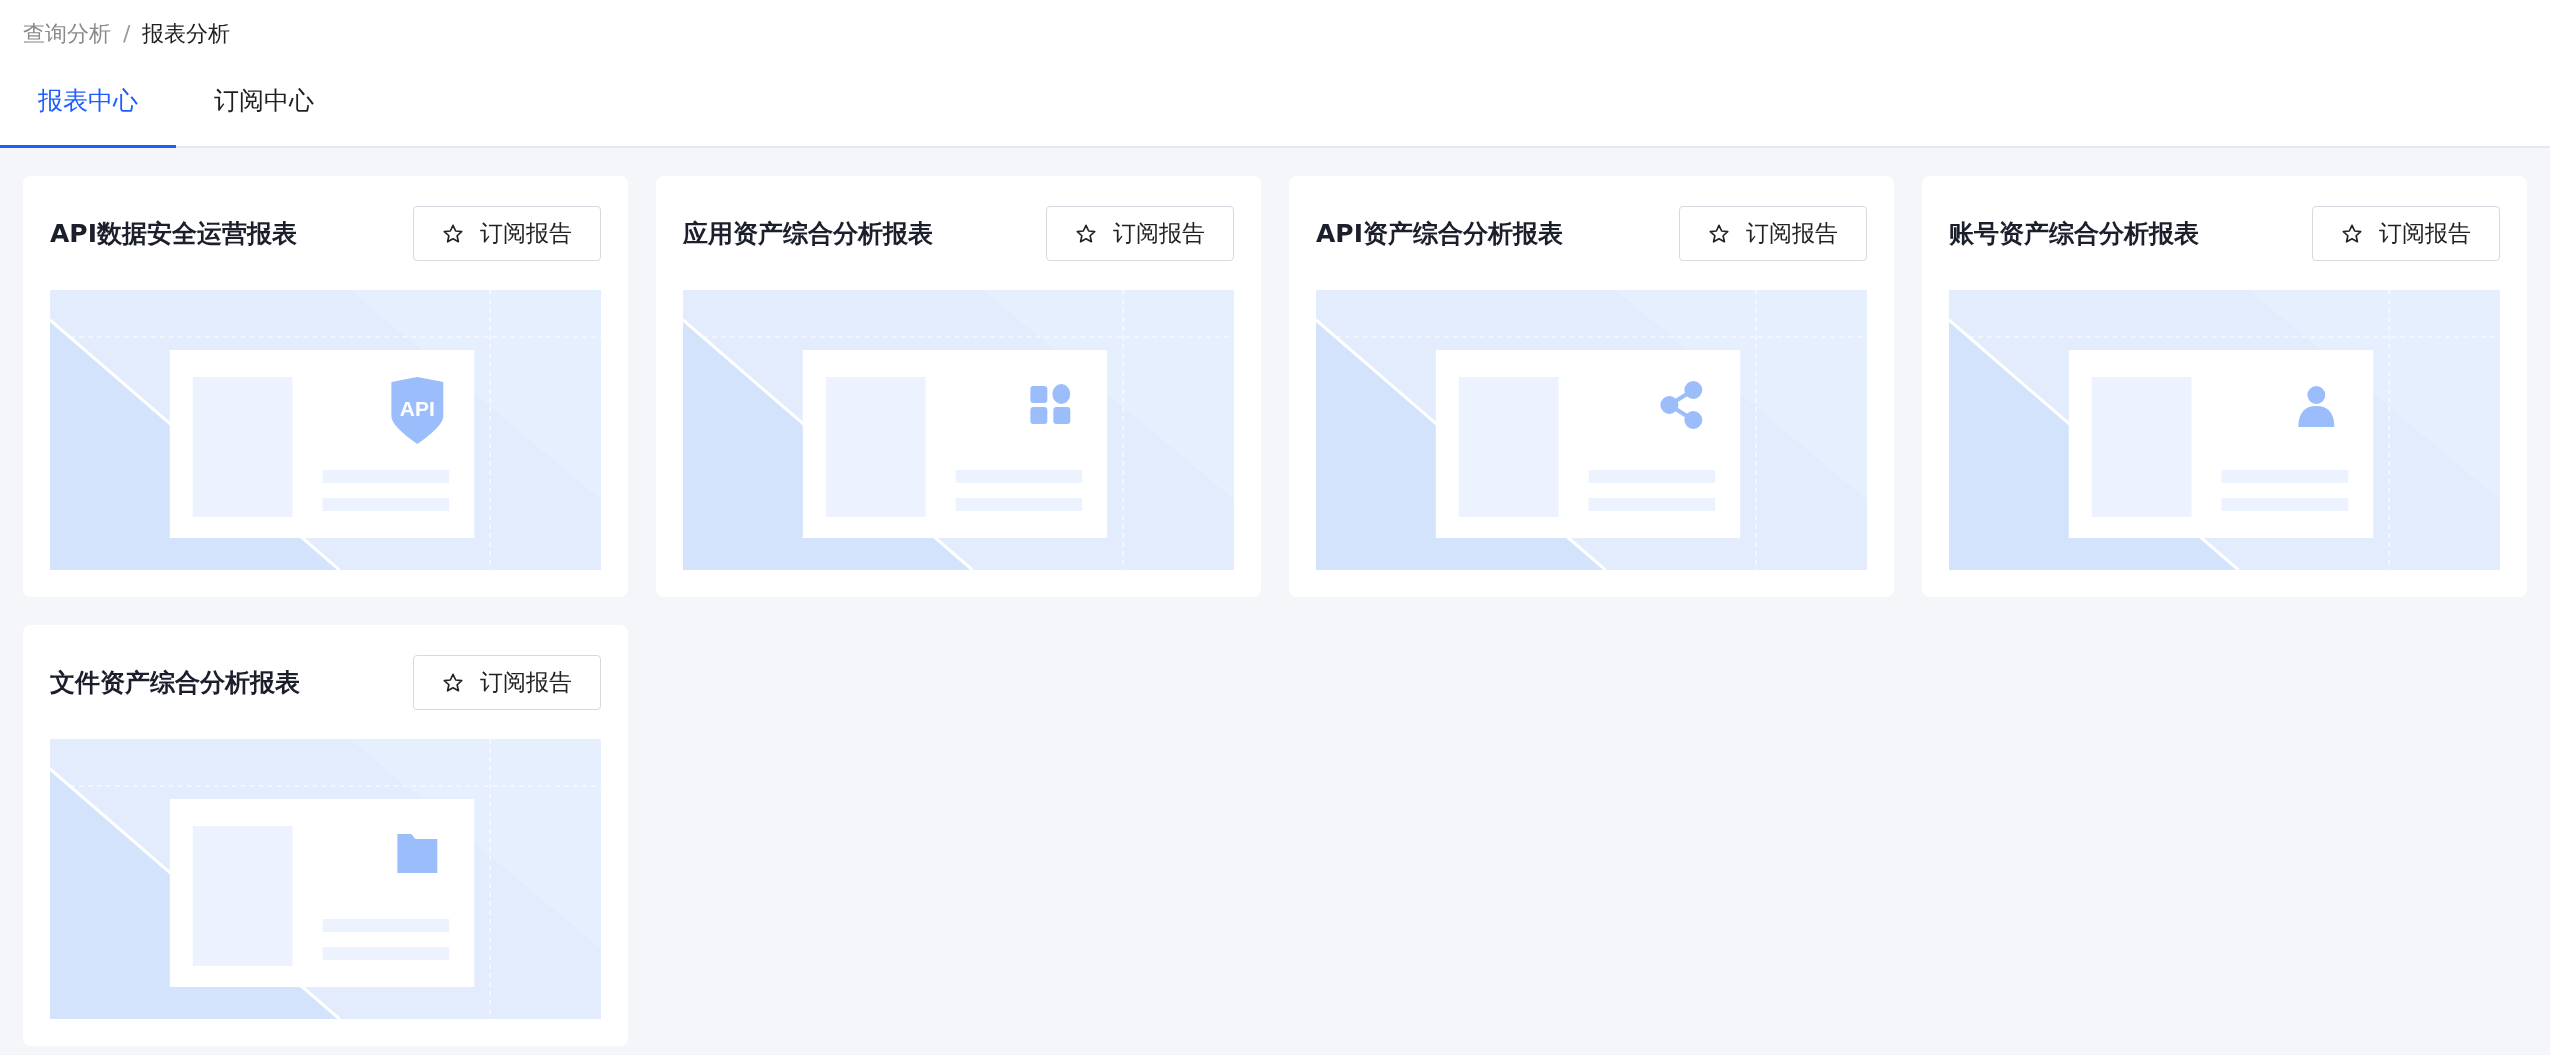  What do you see at coordinates (175, 682) in the screenshot?
I see `report-title: 文件资产综合分析报表` at bounding box center [175, 682].